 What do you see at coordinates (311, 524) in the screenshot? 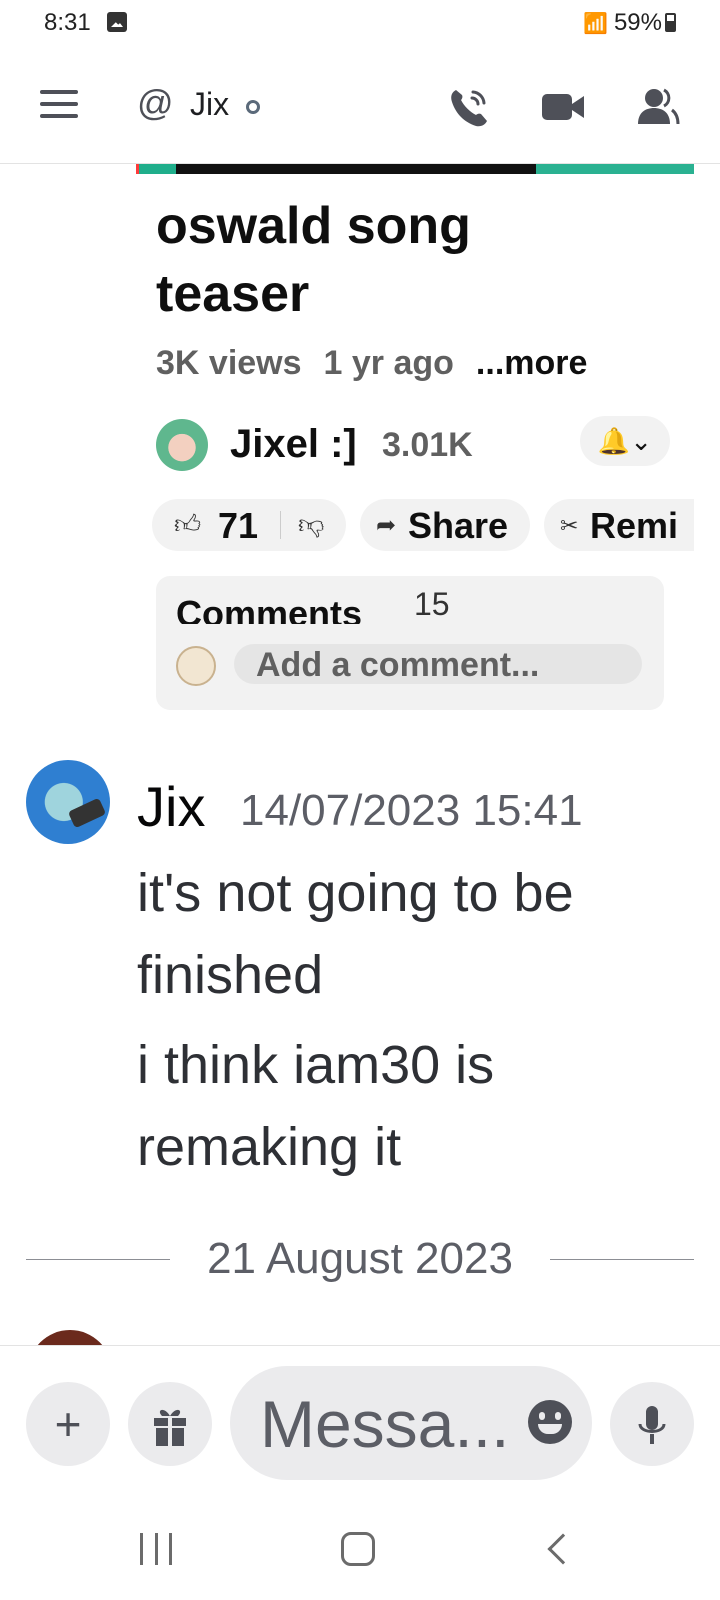
I see `thumbs-down-icon: 👎︎` at bounding box center [311, 524].